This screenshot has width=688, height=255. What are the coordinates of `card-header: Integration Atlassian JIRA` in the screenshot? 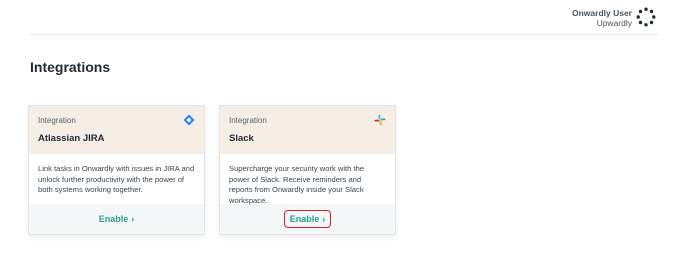 It's located at (116, 130).